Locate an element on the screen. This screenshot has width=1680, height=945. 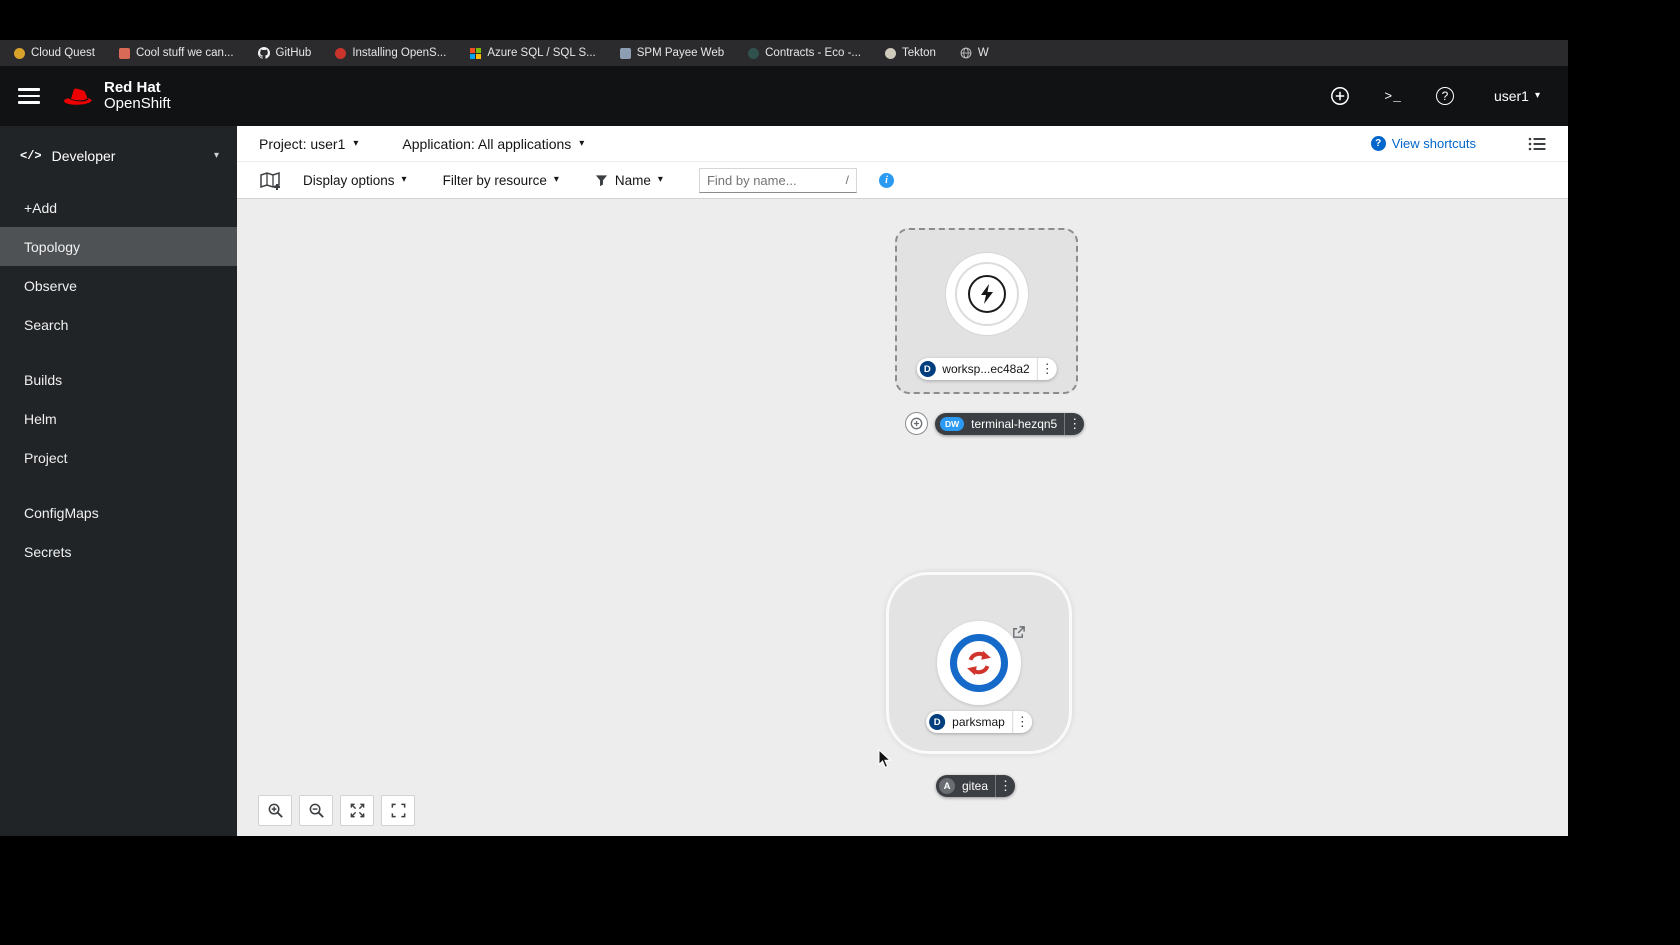
export-application-icon is located at coordinates (270, 180).